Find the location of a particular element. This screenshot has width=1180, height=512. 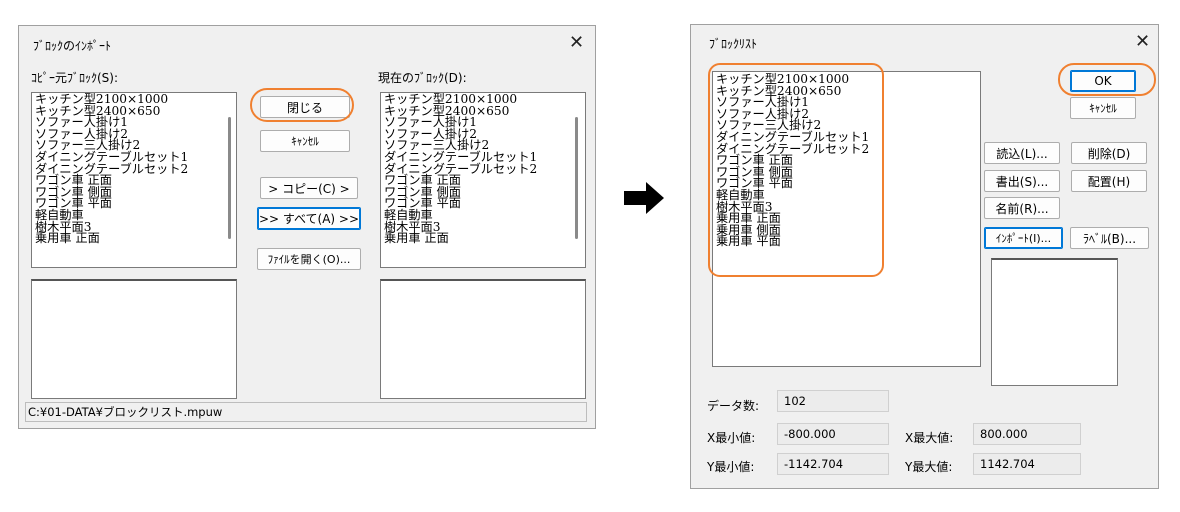

right-arrow-icon is located at coordinates (644, 198).